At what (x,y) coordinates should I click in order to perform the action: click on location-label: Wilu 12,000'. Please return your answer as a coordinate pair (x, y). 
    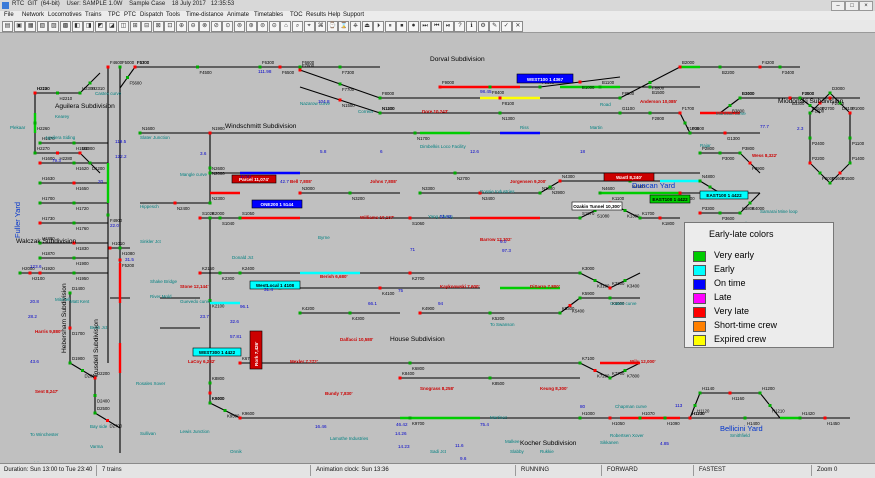
    Looking at the image, I should click on (643, 361).